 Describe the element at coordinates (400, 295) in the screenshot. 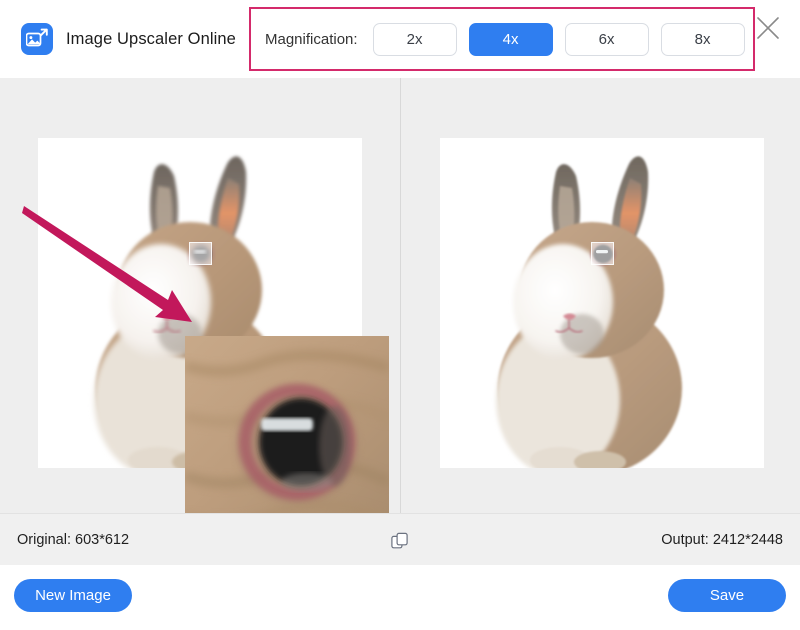

I see `pane-divider` at that location.